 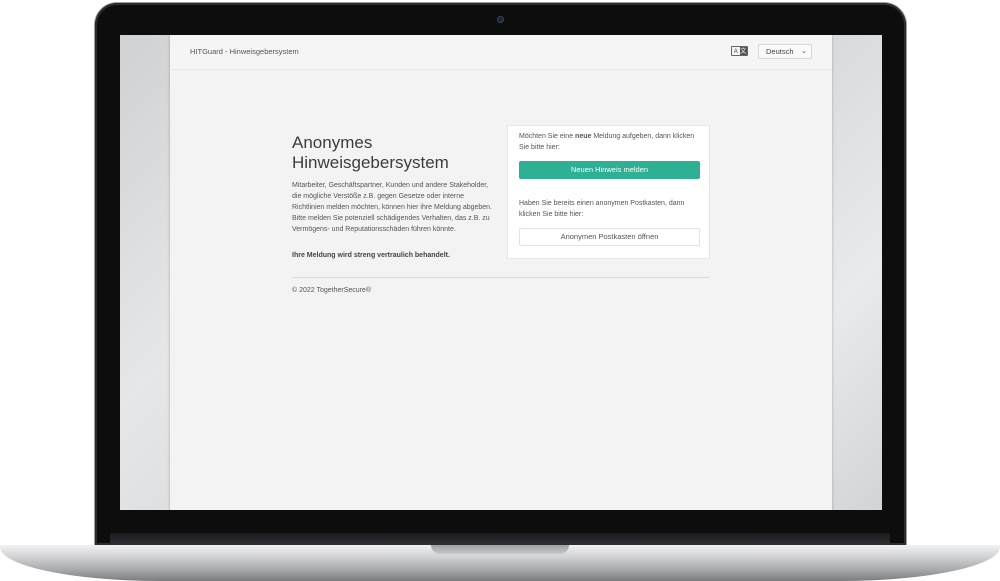 I want to click on laptop-notch, so click(x=500, y=549).